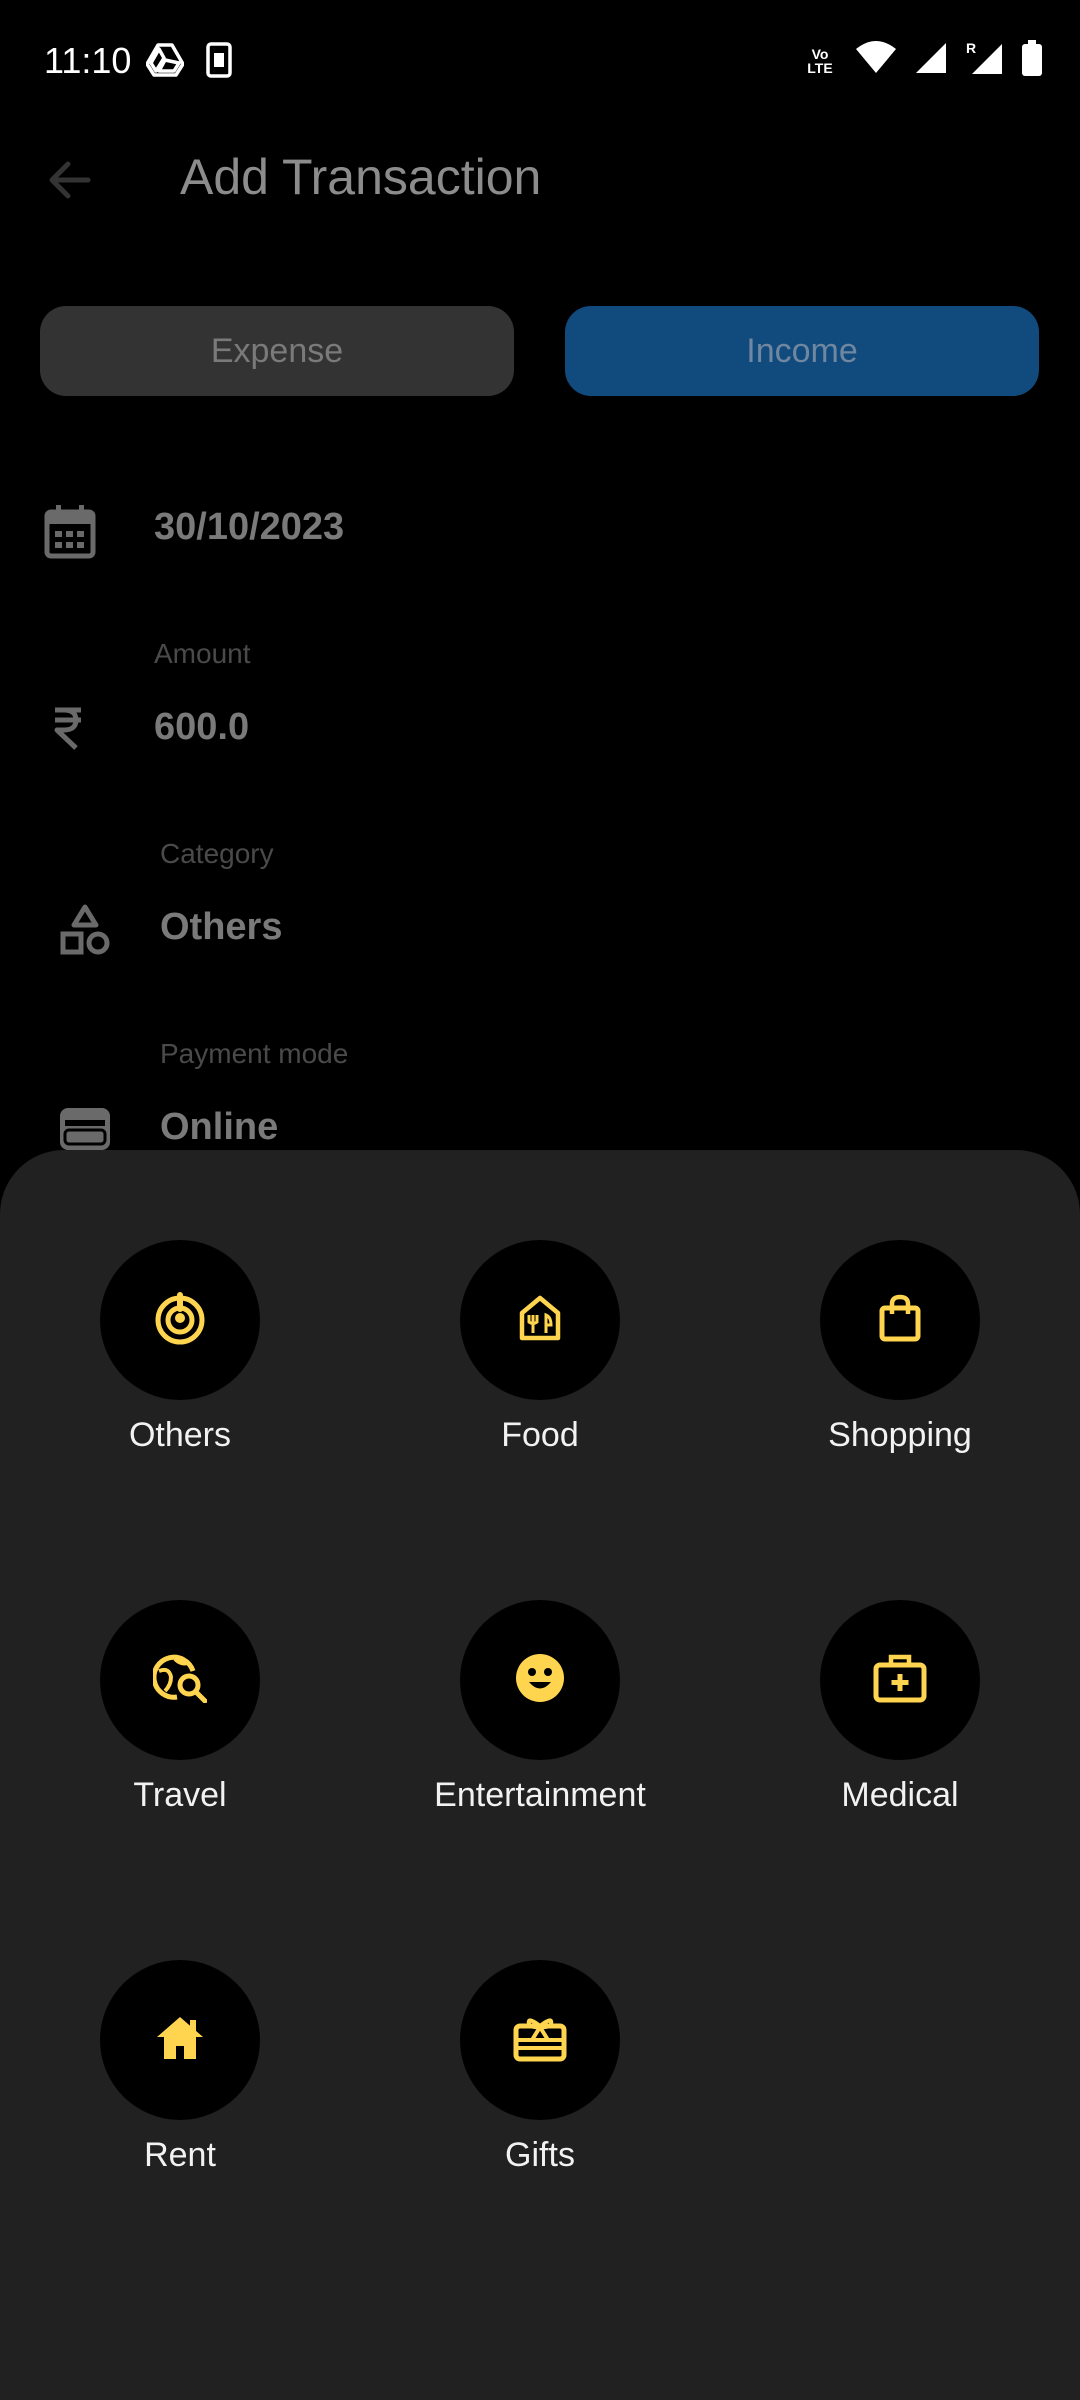  I want to click on category-label: Entertainment, so click(540, 1795).